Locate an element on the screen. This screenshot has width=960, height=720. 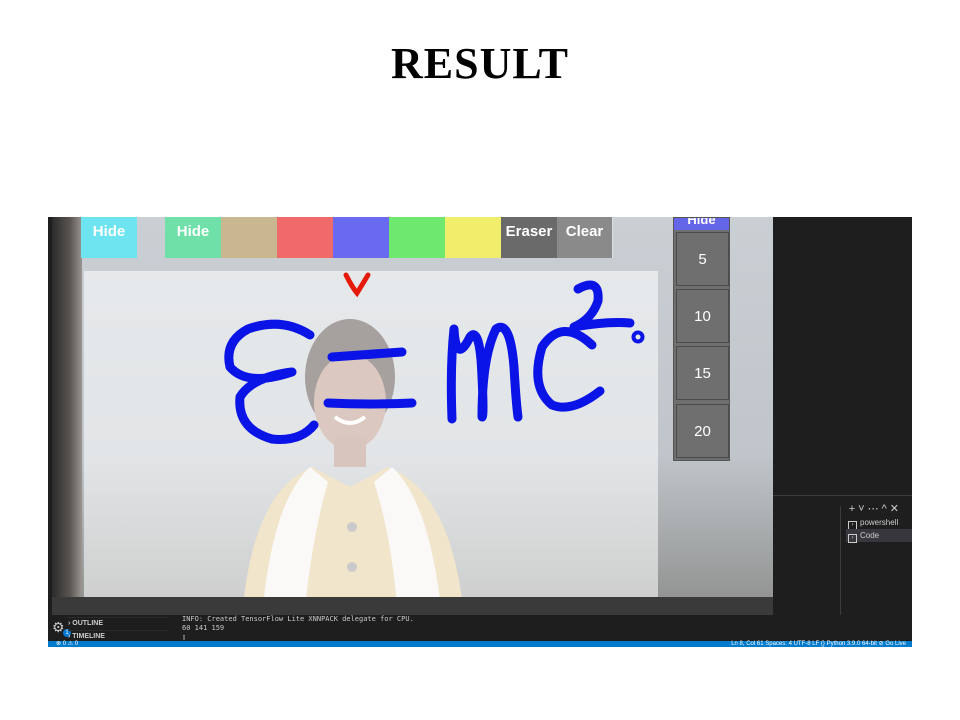
terminal-item-label: powershell is located at coordinates (879, 522).